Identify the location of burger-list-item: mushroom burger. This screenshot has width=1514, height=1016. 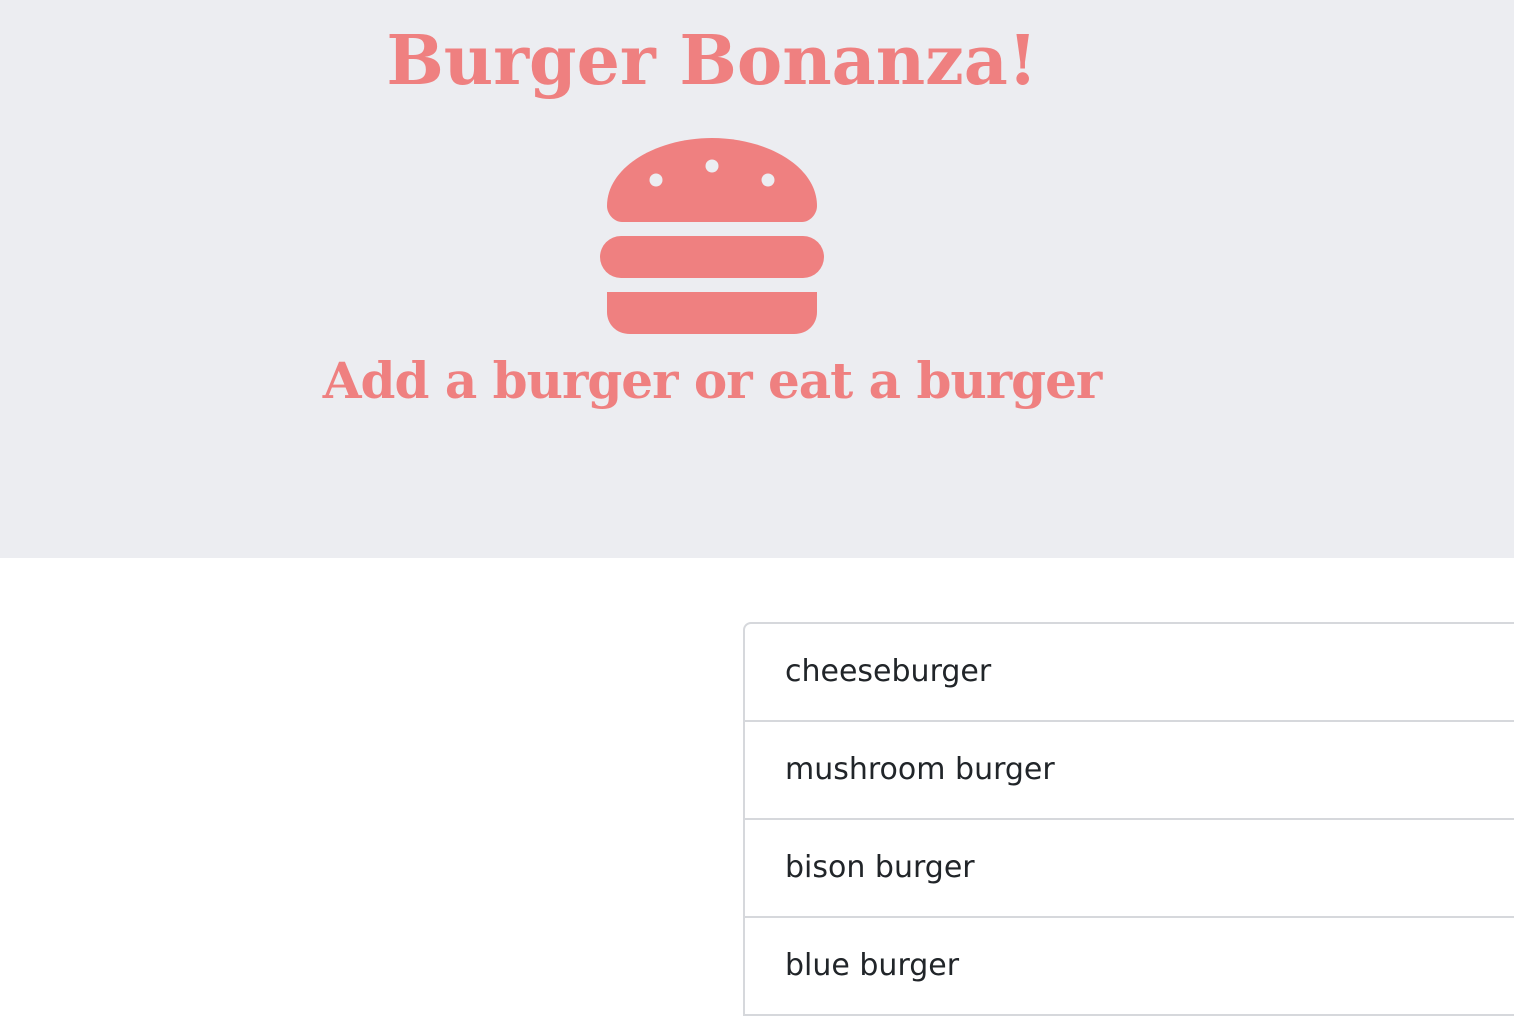
(1129, 771).